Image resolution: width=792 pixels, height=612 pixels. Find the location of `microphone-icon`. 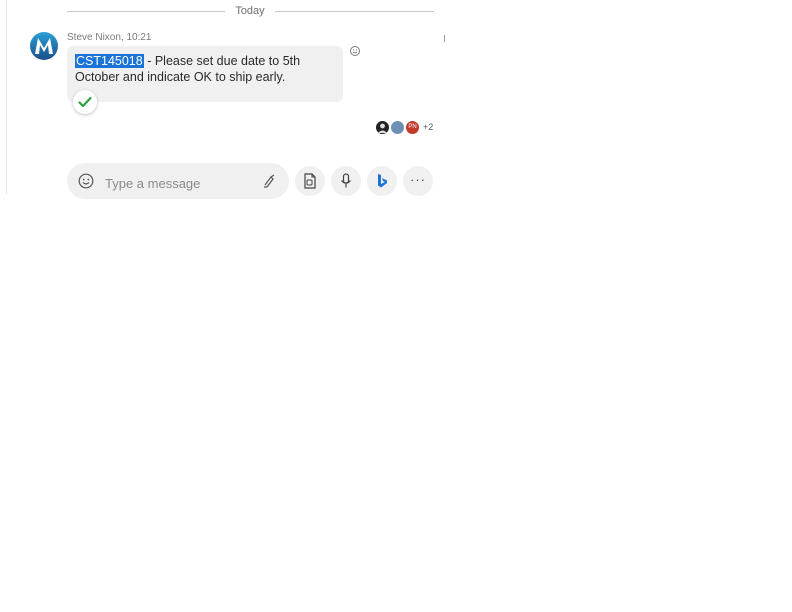

microphone-icon is located at coordinates (346, 180).